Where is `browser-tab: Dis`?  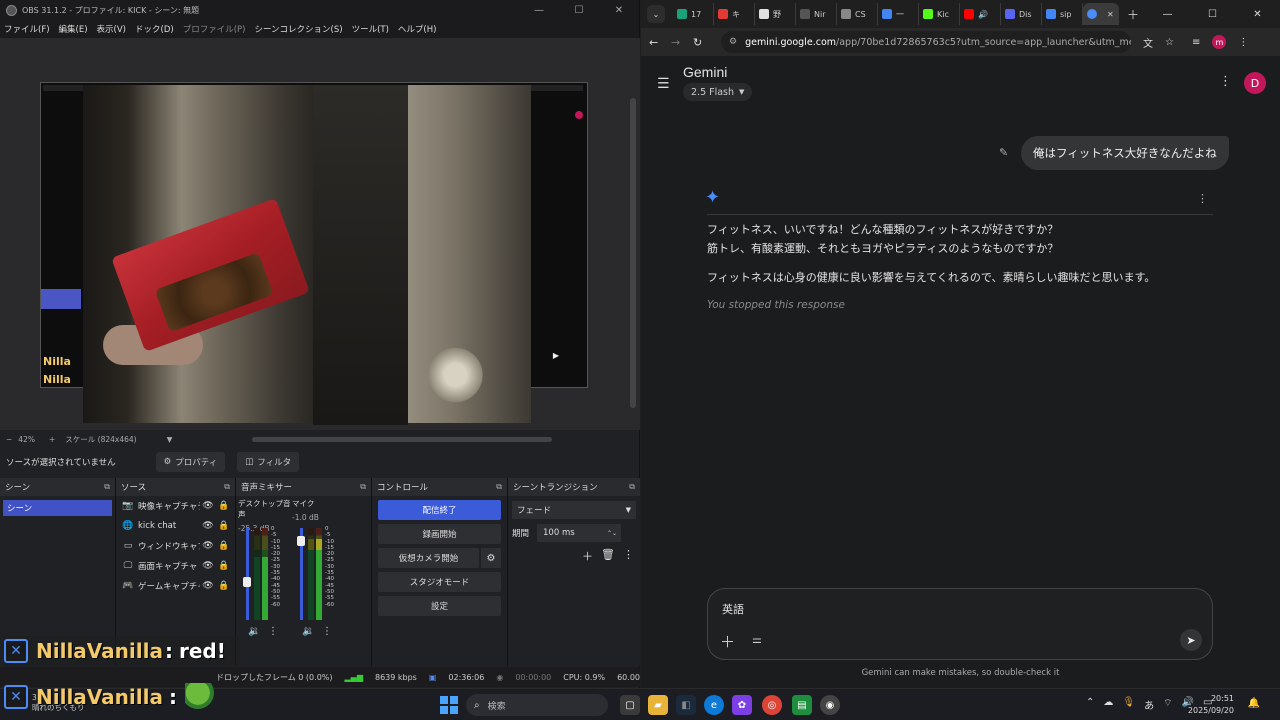 browser-tab: Dis is located at coordinates (1021, 14).